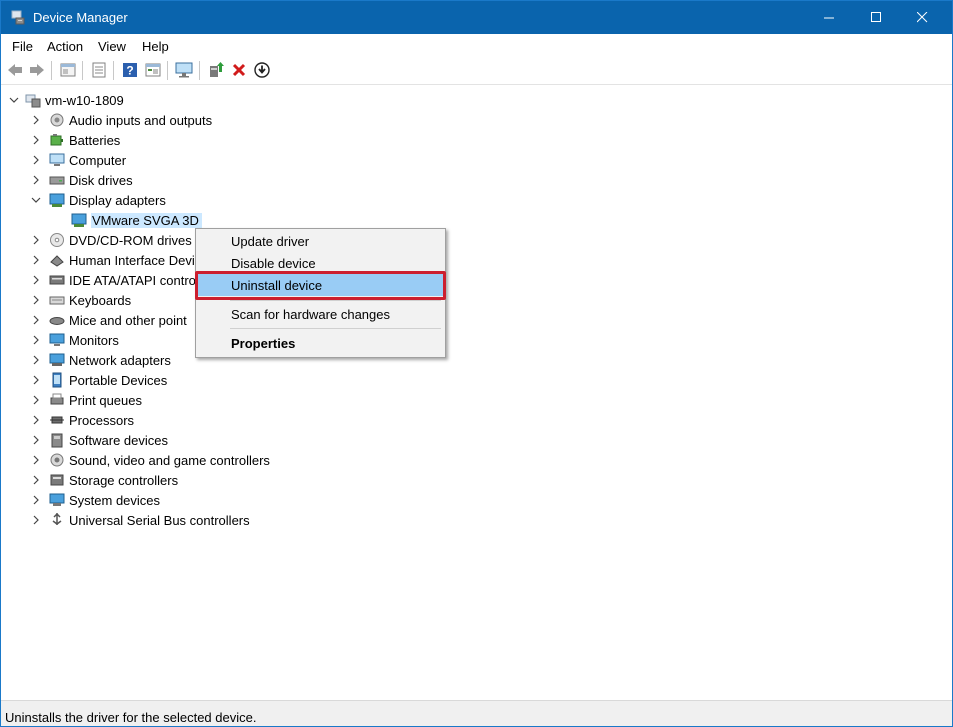 The width and height of the screenshot is (953, 727). Describe the element at coordinates (56, 140) in the screenshot. I see `battery-icon` at that location.